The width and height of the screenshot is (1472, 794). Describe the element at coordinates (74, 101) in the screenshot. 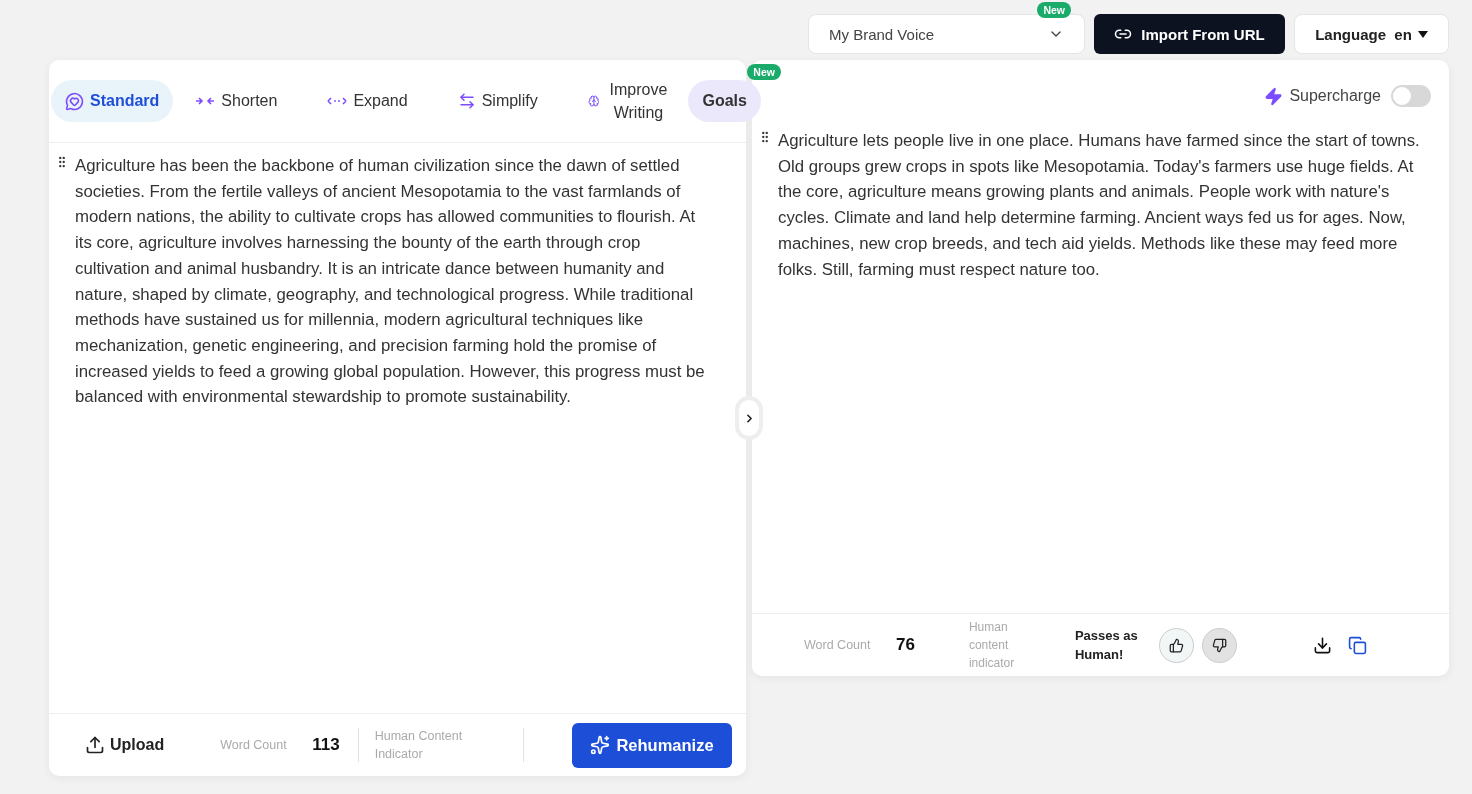

I see `chat-heart-icon` at that location.